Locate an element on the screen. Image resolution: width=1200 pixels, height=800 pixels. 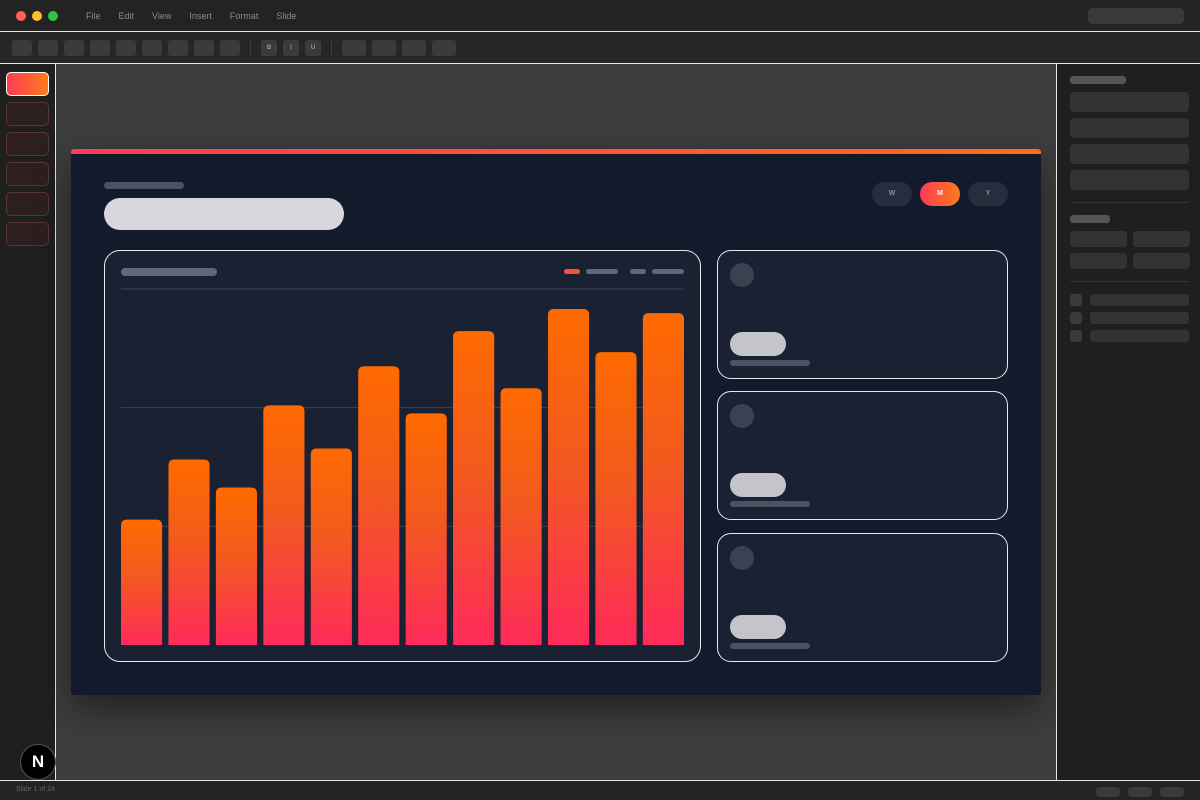
logo-icon: N is located at coordinates (38, 762).